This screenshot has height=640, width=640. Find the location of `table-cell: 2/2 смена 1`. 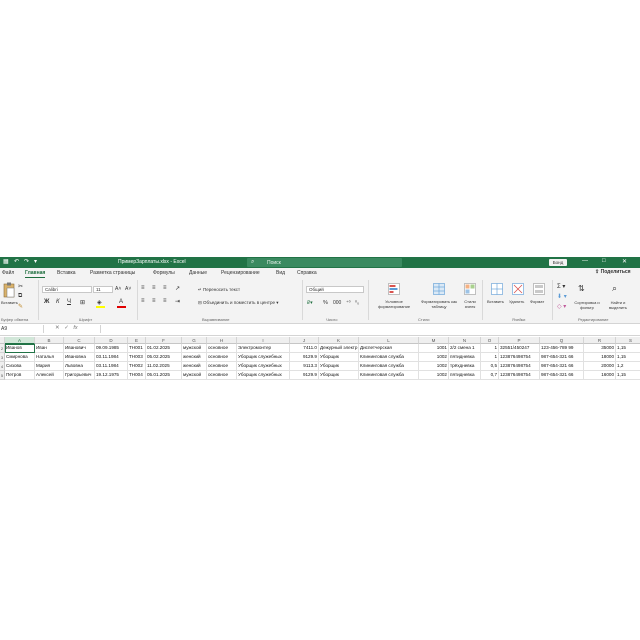

table-cell: 2/2 смена 1 is located at coordinates (465, 348).